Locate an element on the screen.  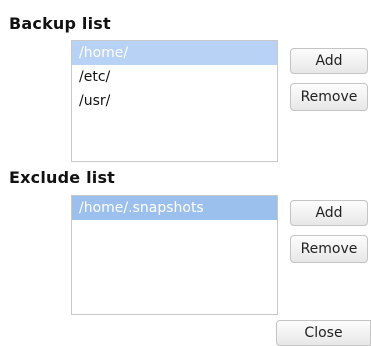
backup-remove-button: Remove is located at coordinates (329, 97).